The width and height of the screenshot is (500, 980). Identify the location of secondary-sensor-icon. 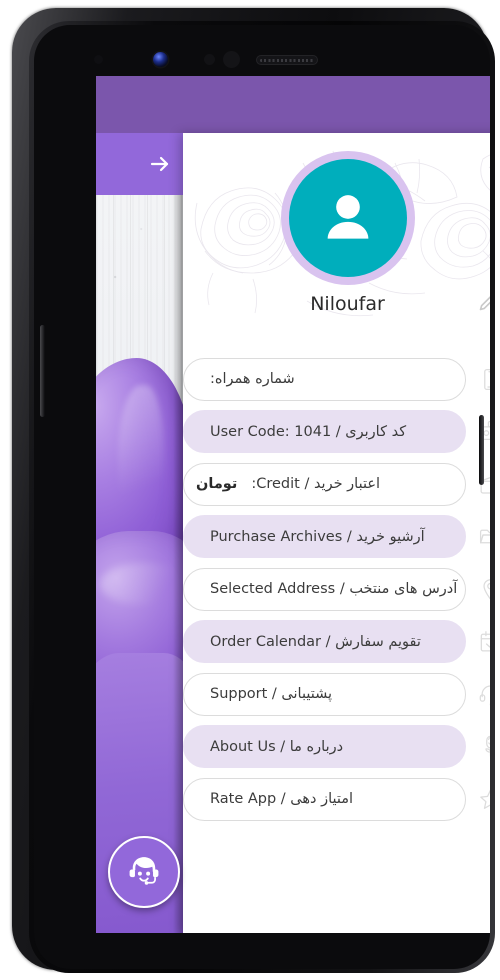
(231, 59).